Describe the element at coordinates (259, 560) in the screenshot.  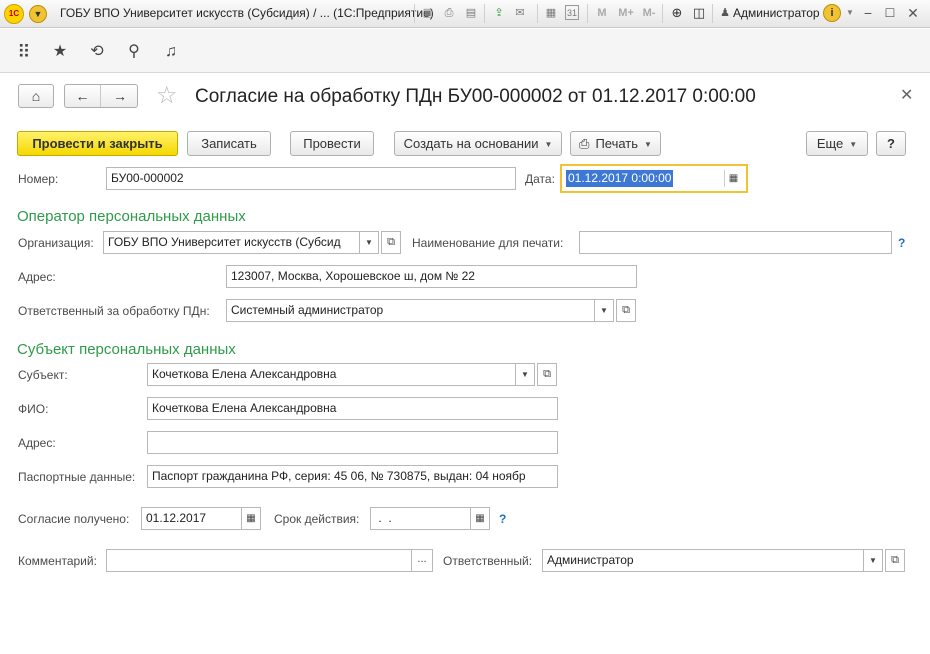
I see `comment-field` at that location.